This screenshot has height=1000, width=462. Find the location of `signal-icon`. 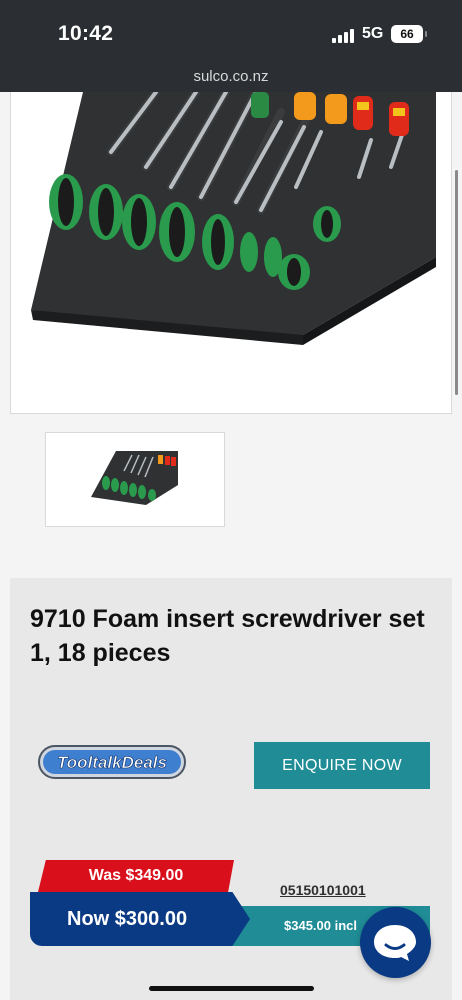

signal-icon is located at coordinates (344, 35).